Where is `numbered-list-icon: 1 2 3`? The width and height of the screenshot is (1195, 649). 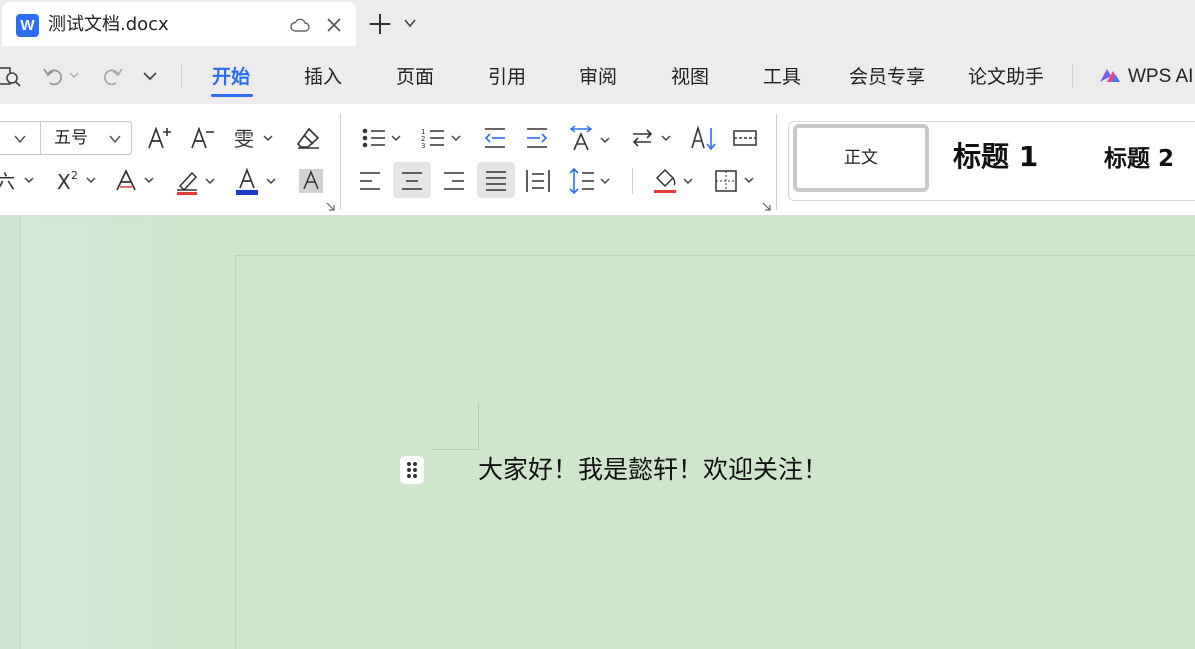 numbered-list-icon: 1 2 3 is located at coordinates (443, 138).